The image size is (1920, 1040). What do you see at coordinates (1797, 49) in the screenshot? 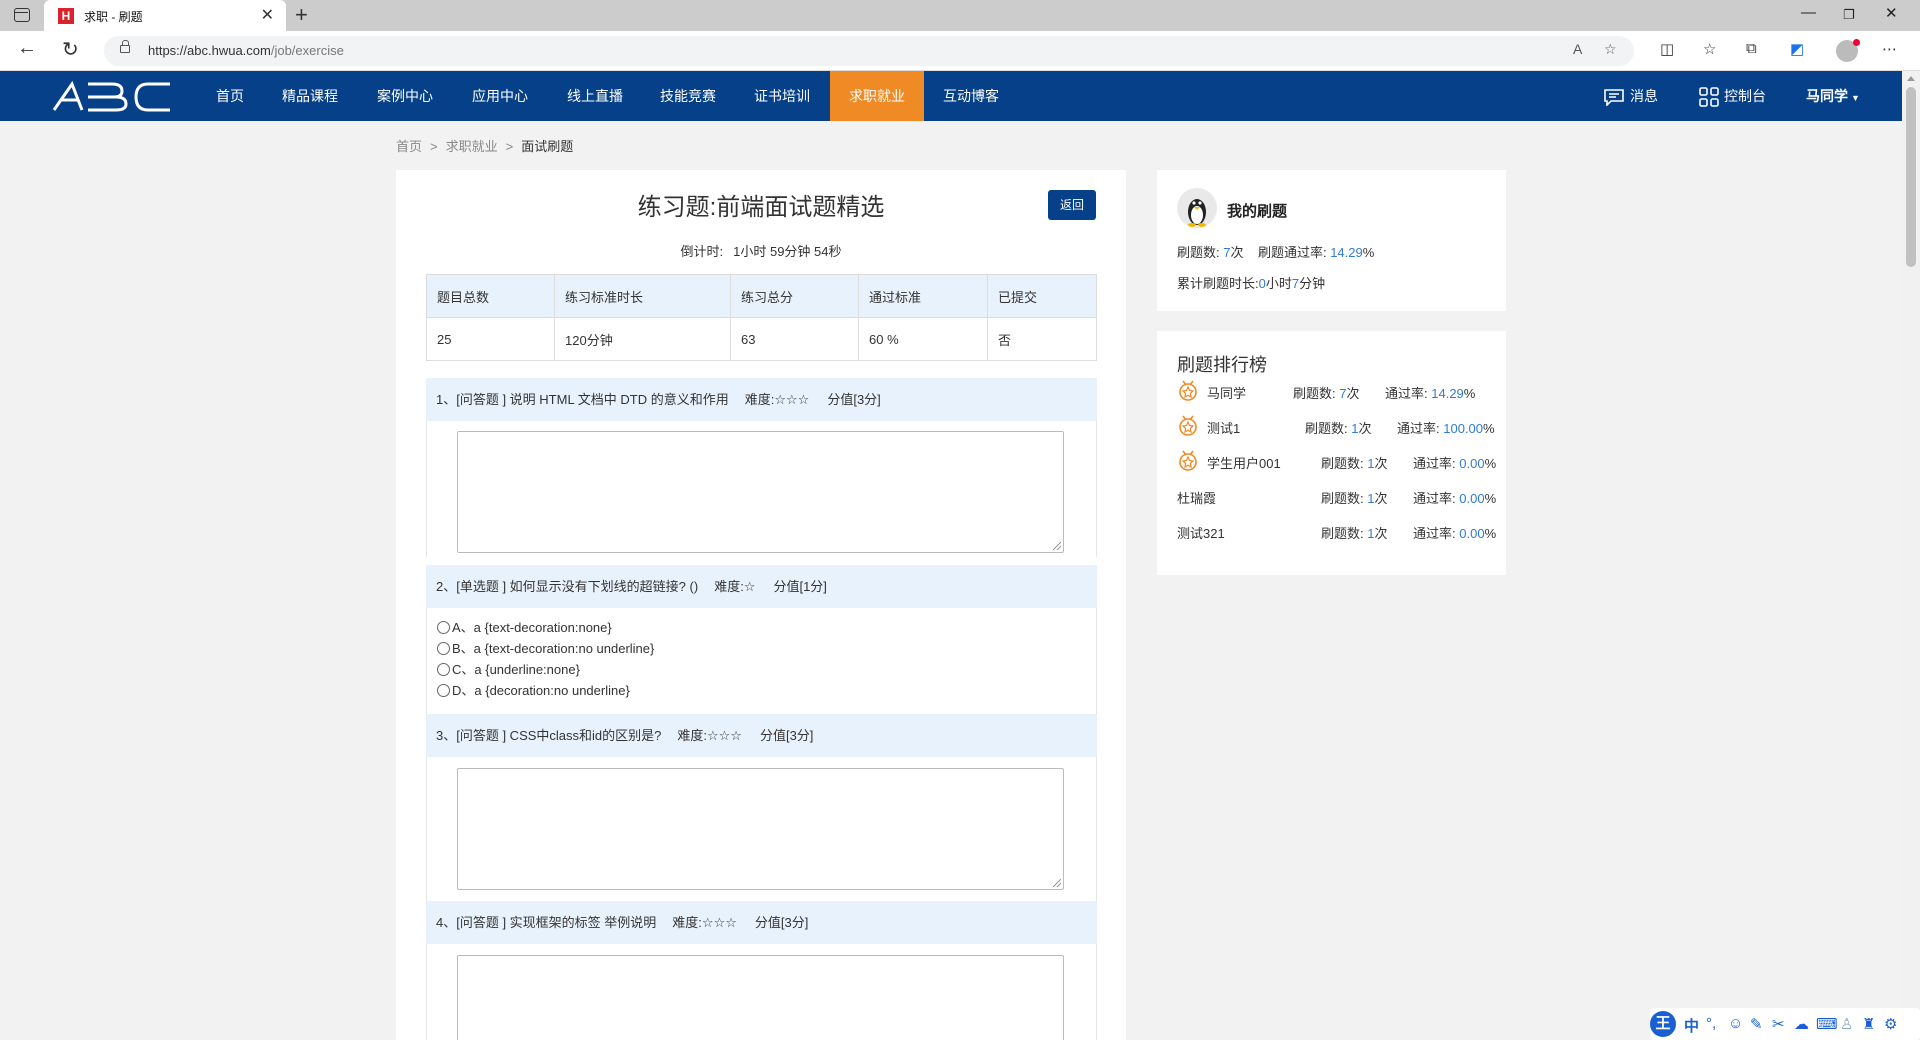
I see `browser-essentials-icon: ◩` at bounding box center [1797, 49].